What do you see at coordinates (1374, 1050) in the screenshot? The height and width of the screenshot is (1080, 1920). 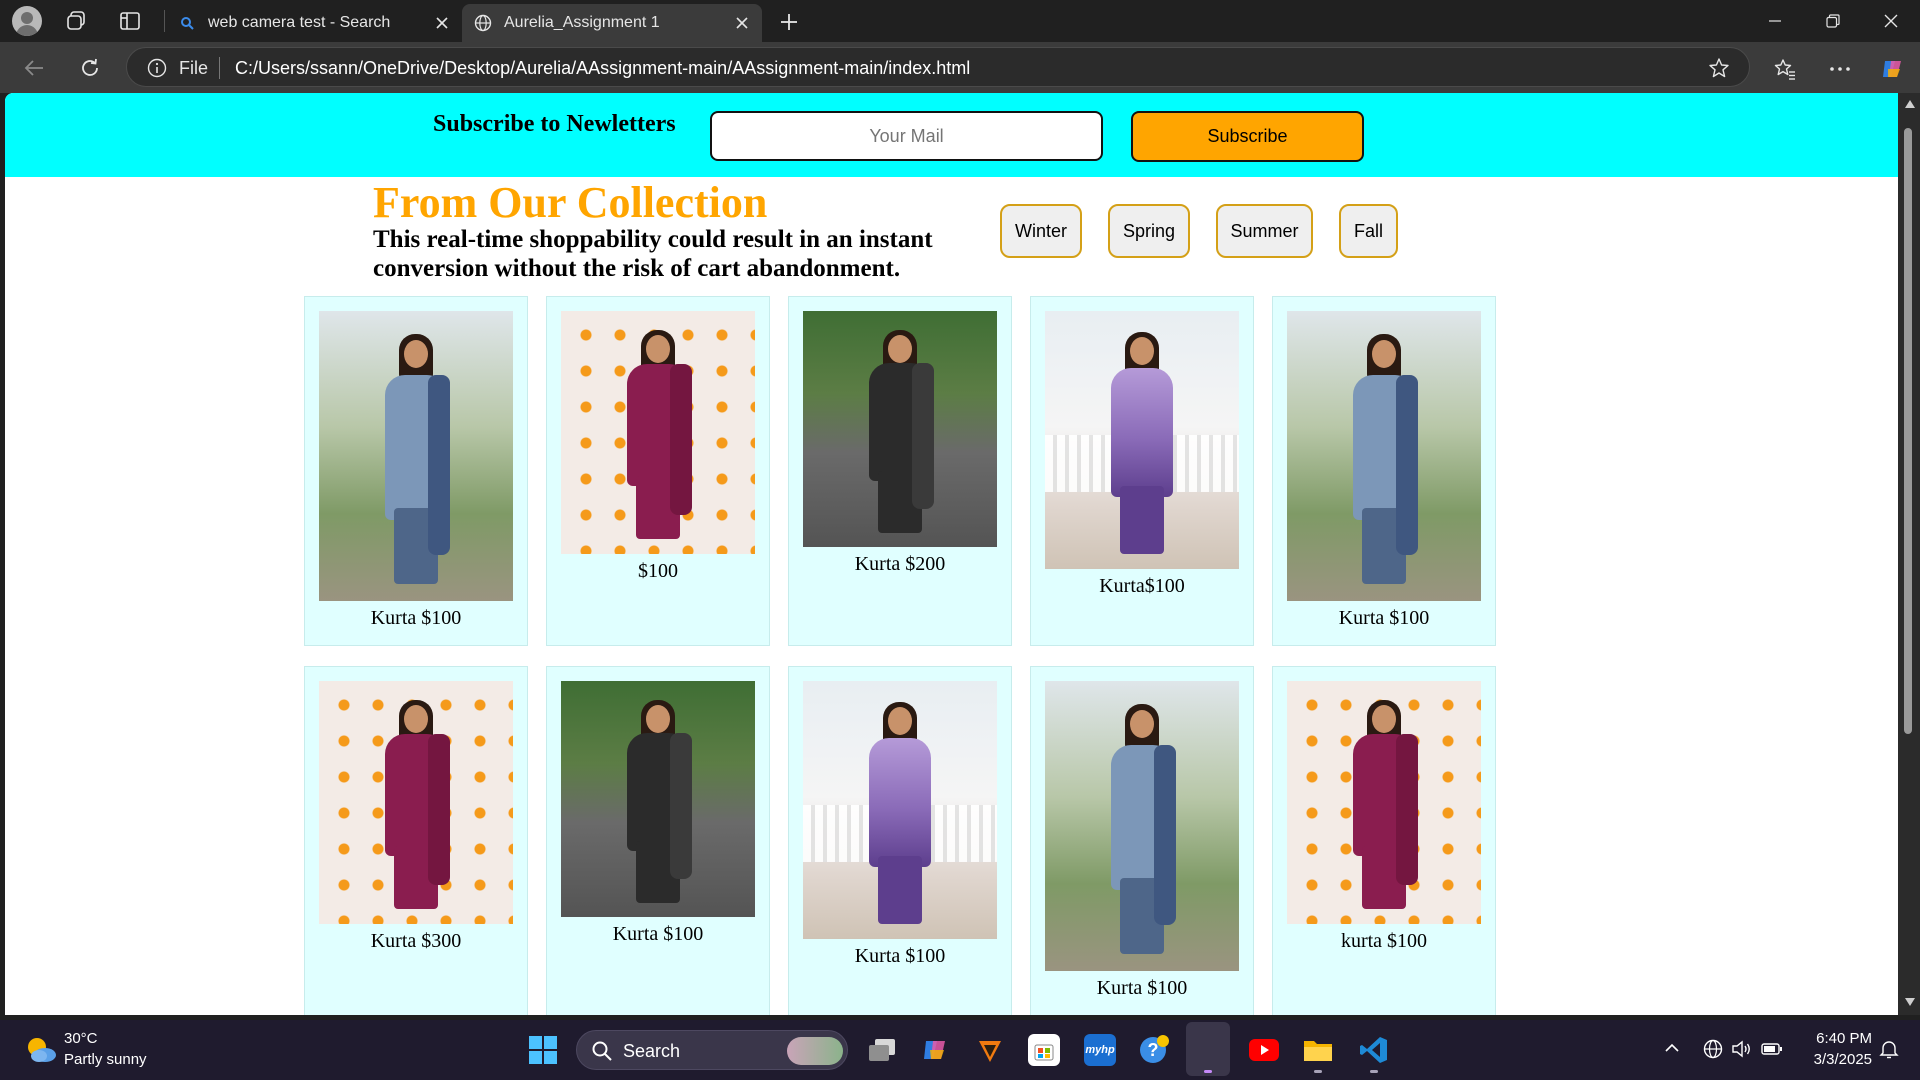 I see `vscode-icon` at bounding box center [1374, 1050].